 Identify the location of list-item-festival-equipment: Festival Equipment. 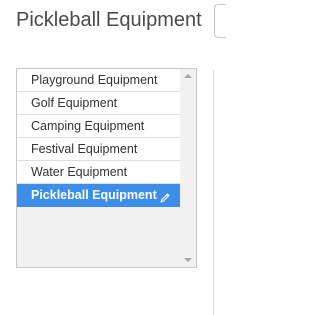
(98, 149).